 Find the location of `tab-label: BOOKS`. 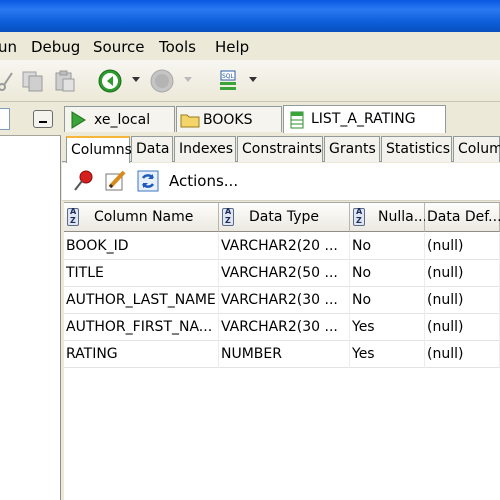

tab-label: BOOKS is located at coordinates (228, 120).